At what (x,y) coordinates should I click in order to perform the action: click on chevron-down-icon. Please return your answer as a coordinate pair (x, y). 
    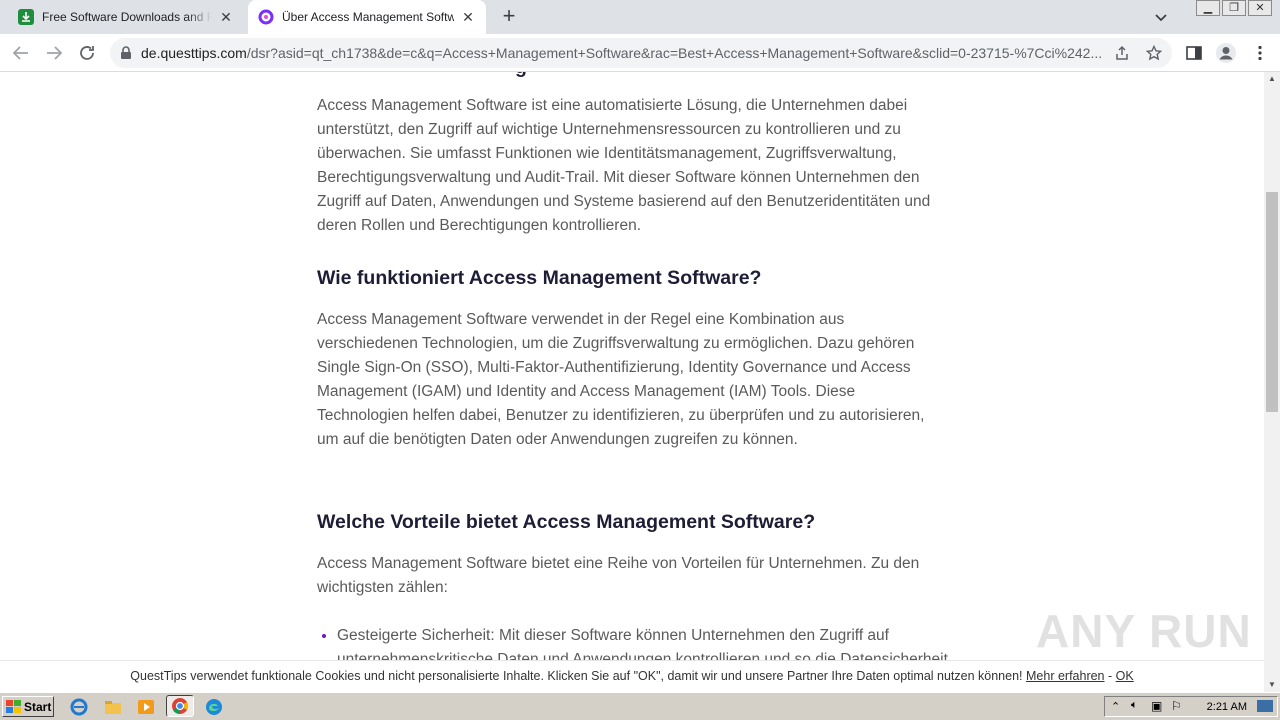
    Looking at the image, I should click on (1161, 17).